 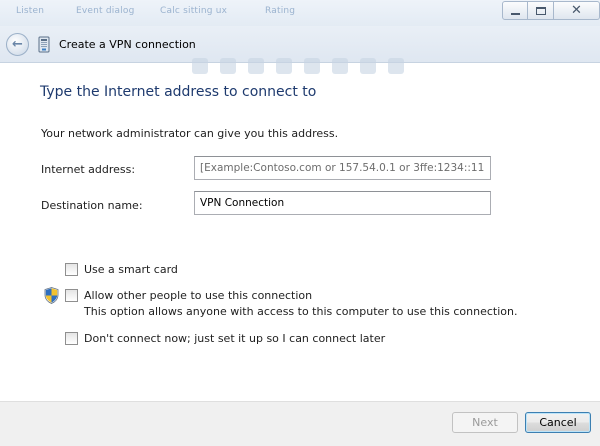 What do you see at coordinates (515, 14) in the screenshot?
I see `minimize-icon` at bounding box center [515, 14].